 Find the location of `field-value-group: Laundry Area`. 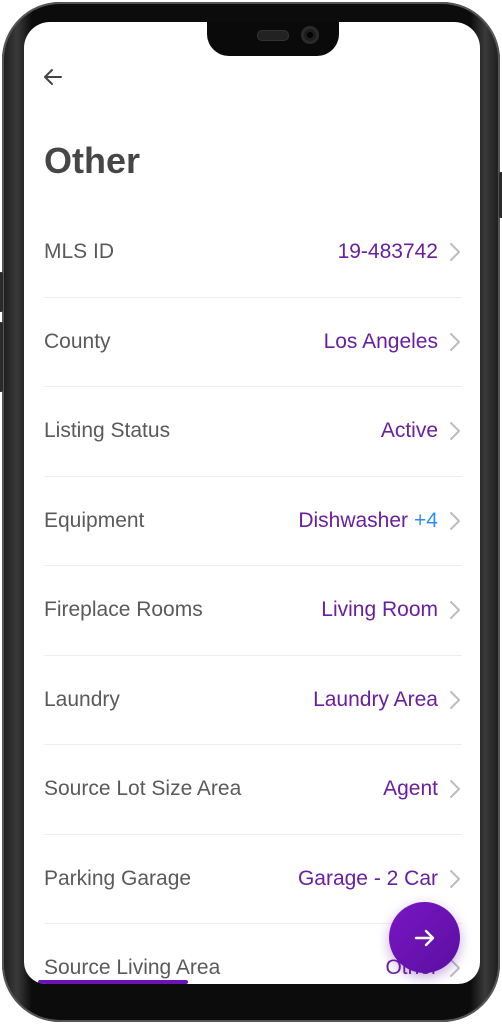

field-value-group: Laundry Area is located at coordinates (387, 700).